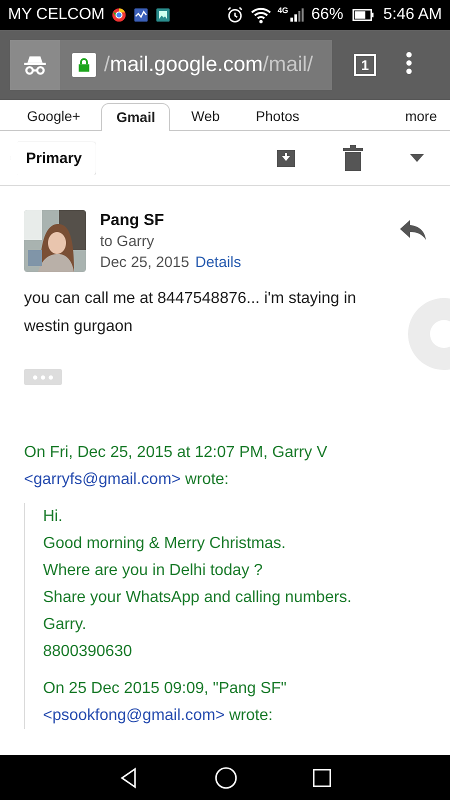 The height and width of the screenshot is (800, 450). I want to click on network-type: 4G, so click(283, 10).